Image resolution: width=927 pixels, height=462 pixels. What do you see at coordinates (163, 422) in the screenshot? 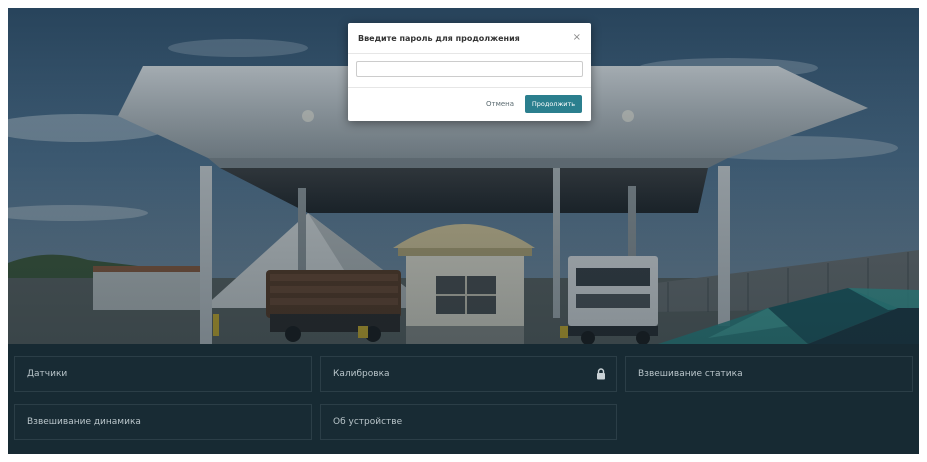
I see `menu-tile-dynamic-weighing: Взвешивание динамика` at bounding box center [163, 422].